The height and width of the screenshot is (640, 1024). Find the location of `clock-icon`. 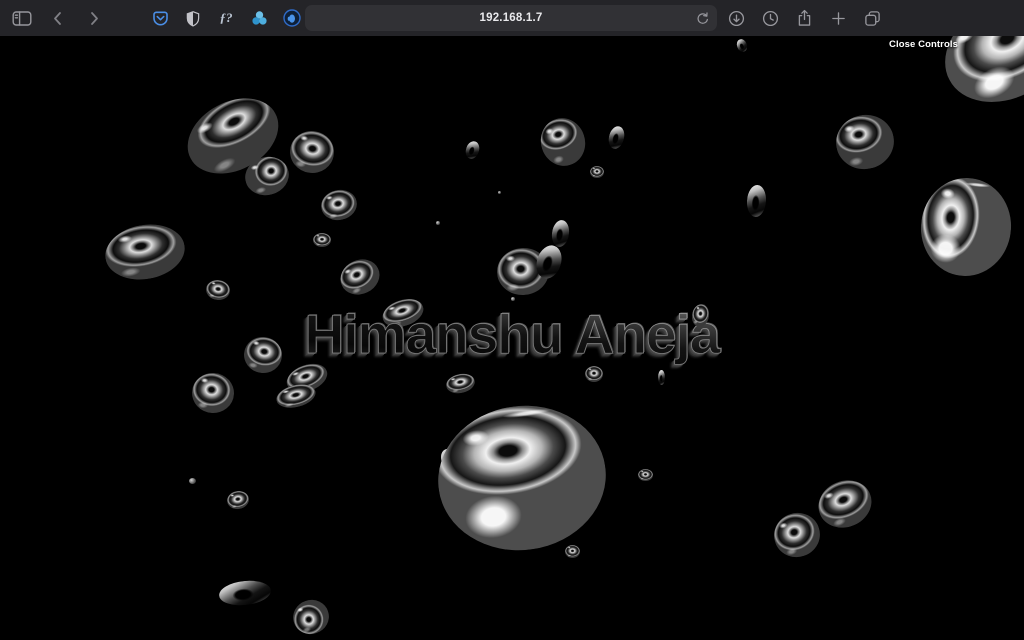

clock-icon is located at coordinates (770, 18).